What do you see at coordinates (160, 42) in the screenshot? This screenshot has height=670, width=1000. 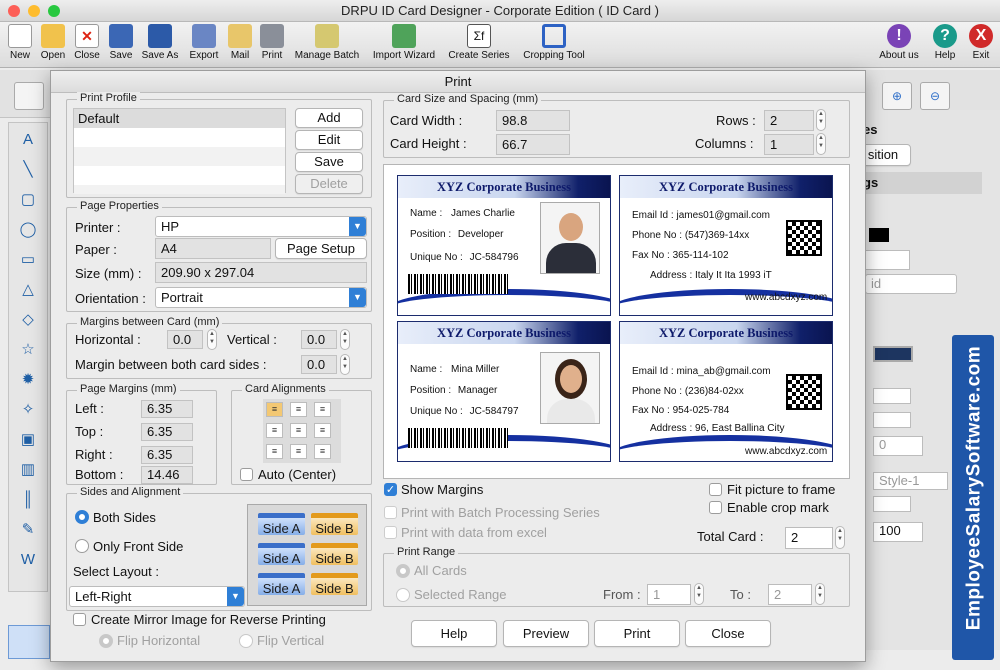 I see `toolbar-save-as-button: Save As` at bounding box center [160, 42].